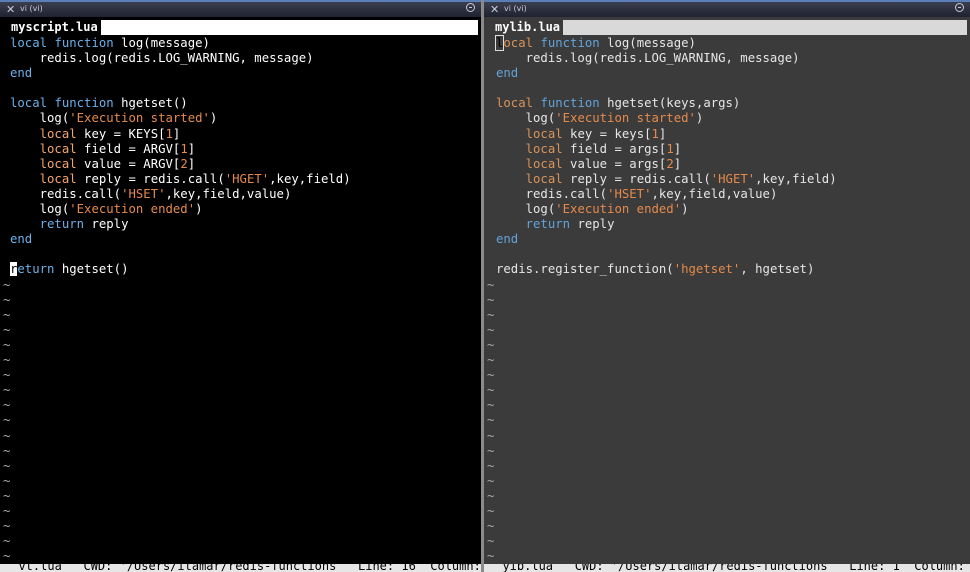  What do you see at coordinates (603, 148) in the screenshot?
I see `code-line: local field = args[1]` at bounding box center [603, 148].